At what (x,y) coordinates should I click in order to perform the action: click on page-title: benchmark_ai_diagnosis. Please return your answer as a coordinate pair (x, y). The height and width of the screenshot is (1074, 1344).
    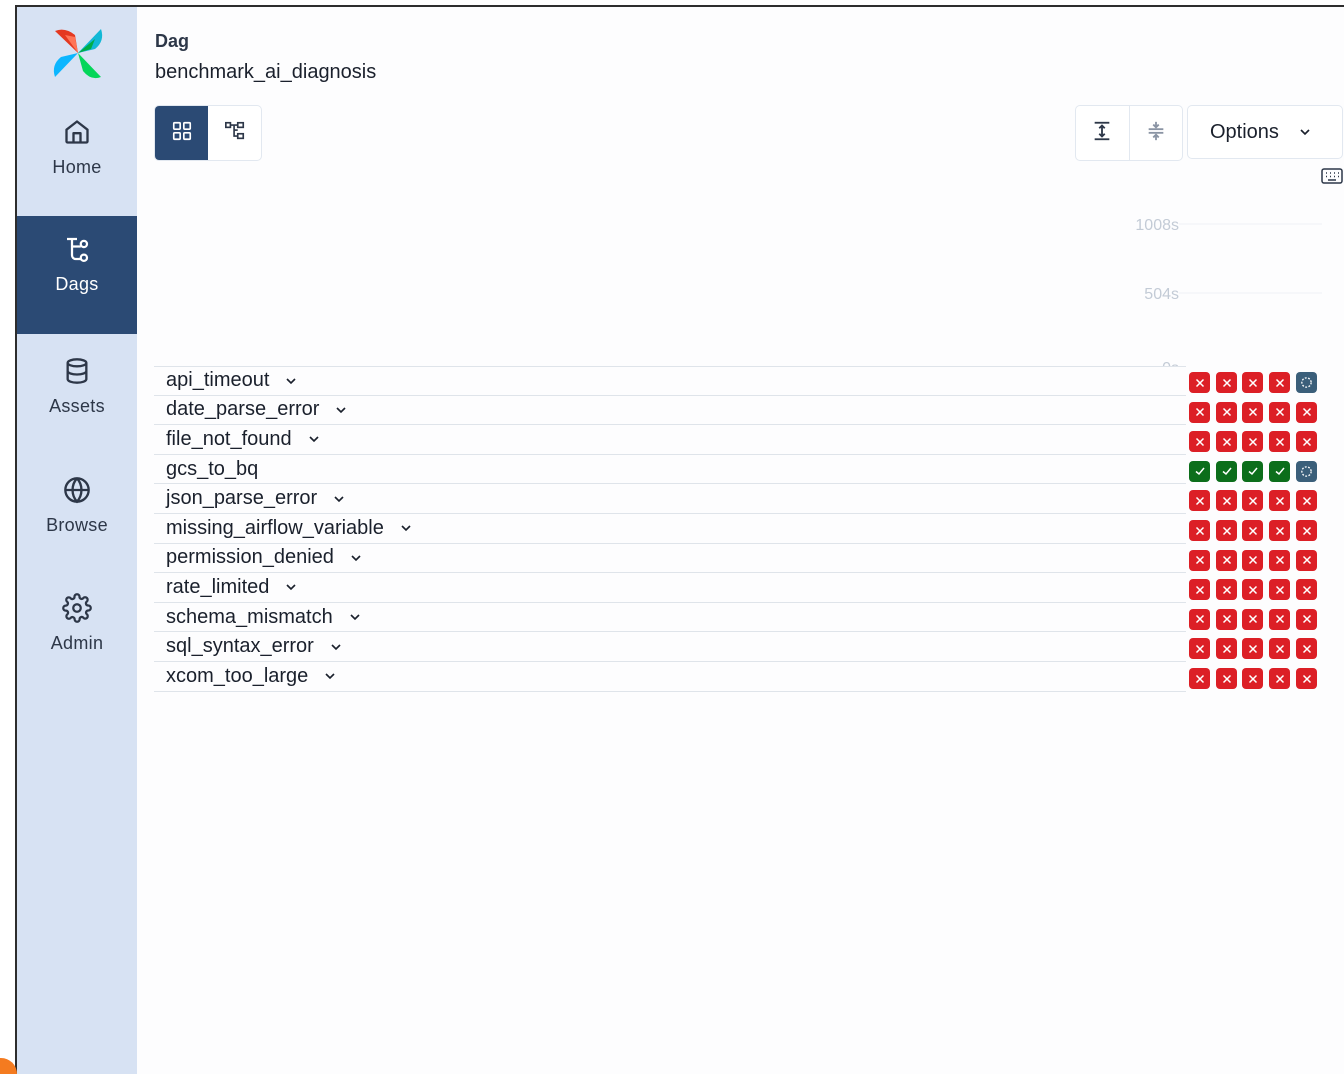
    Looking at the image, I should click on (265, 72).